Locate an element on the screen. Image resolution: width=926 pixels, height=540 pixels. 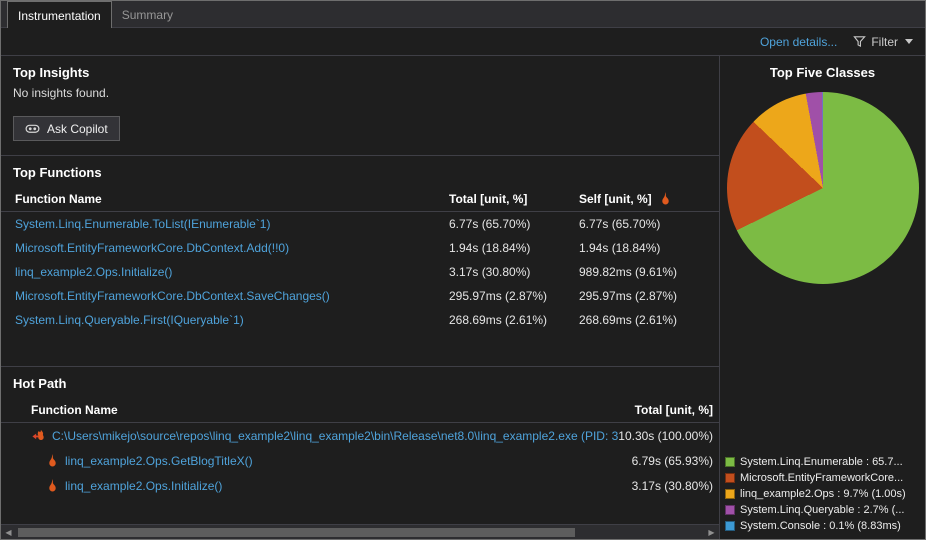
scrollbar-track is located at coordinates (360, 532).